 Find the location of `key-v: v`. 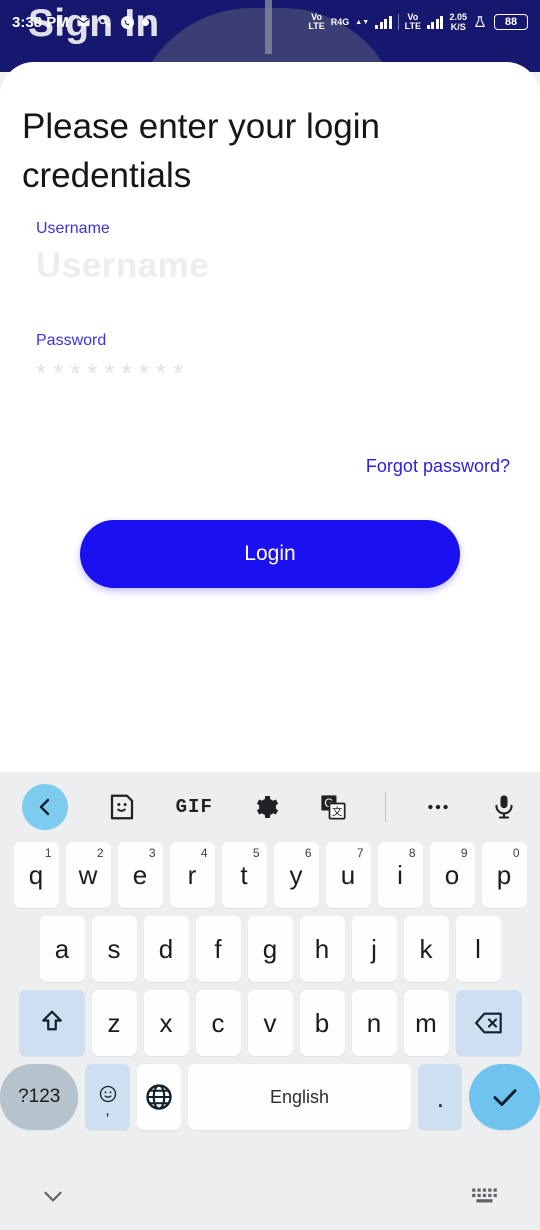

key-v: v is located at coordinates (270, 1023).